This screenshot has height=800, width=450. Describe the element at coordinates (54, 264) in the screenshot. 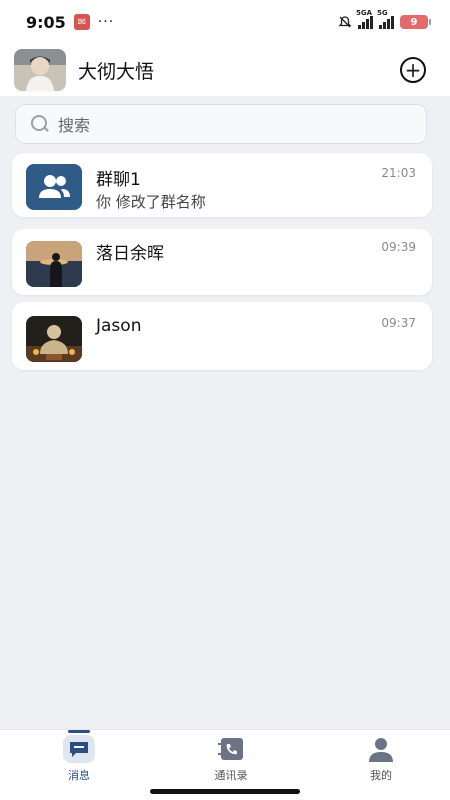

I see `sunset-photo-avatar` at that location.